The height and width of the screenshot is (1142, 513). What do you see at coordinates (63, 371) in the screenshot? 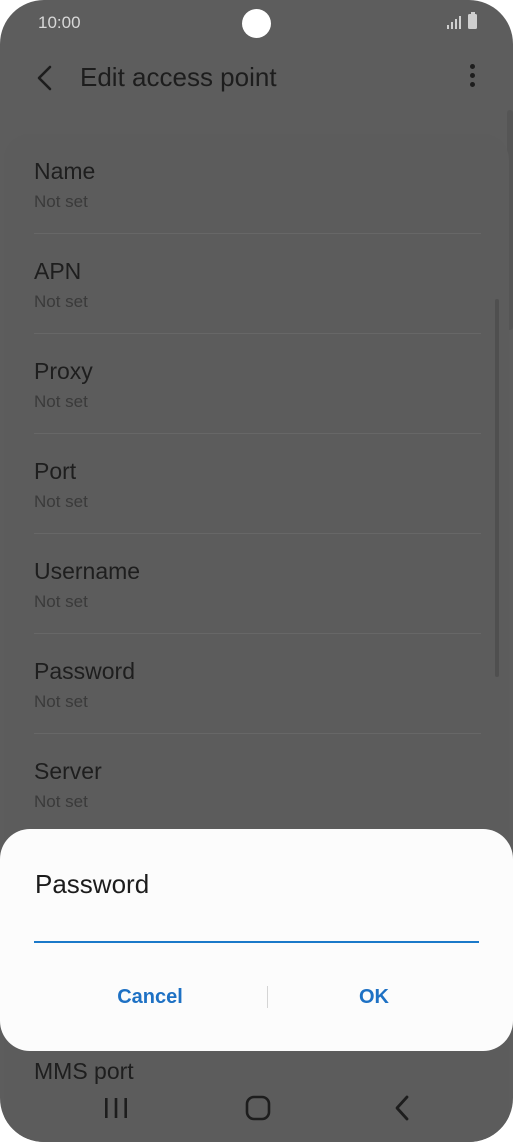
I see `list-item-label: Proxy` at bounding box center [63, 371].